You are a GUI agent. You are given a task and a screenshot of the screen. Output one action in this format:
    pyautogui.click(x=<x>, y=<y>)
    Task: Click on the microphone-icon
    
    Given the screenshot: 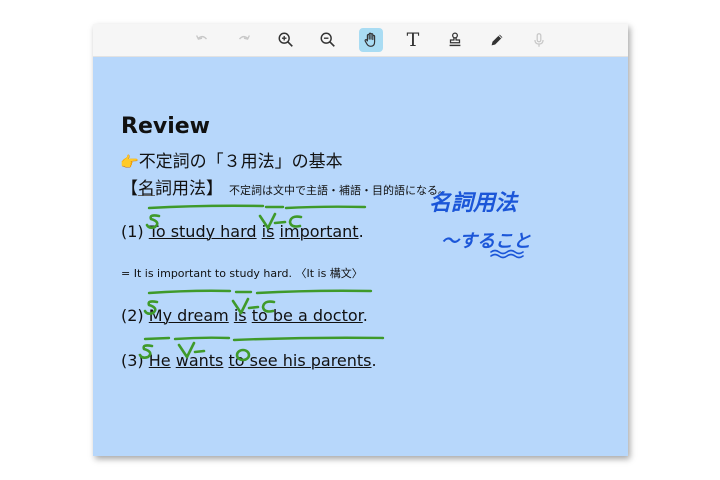 What is the action you would take?
    pyautogui.click(x=539, y=40)
    